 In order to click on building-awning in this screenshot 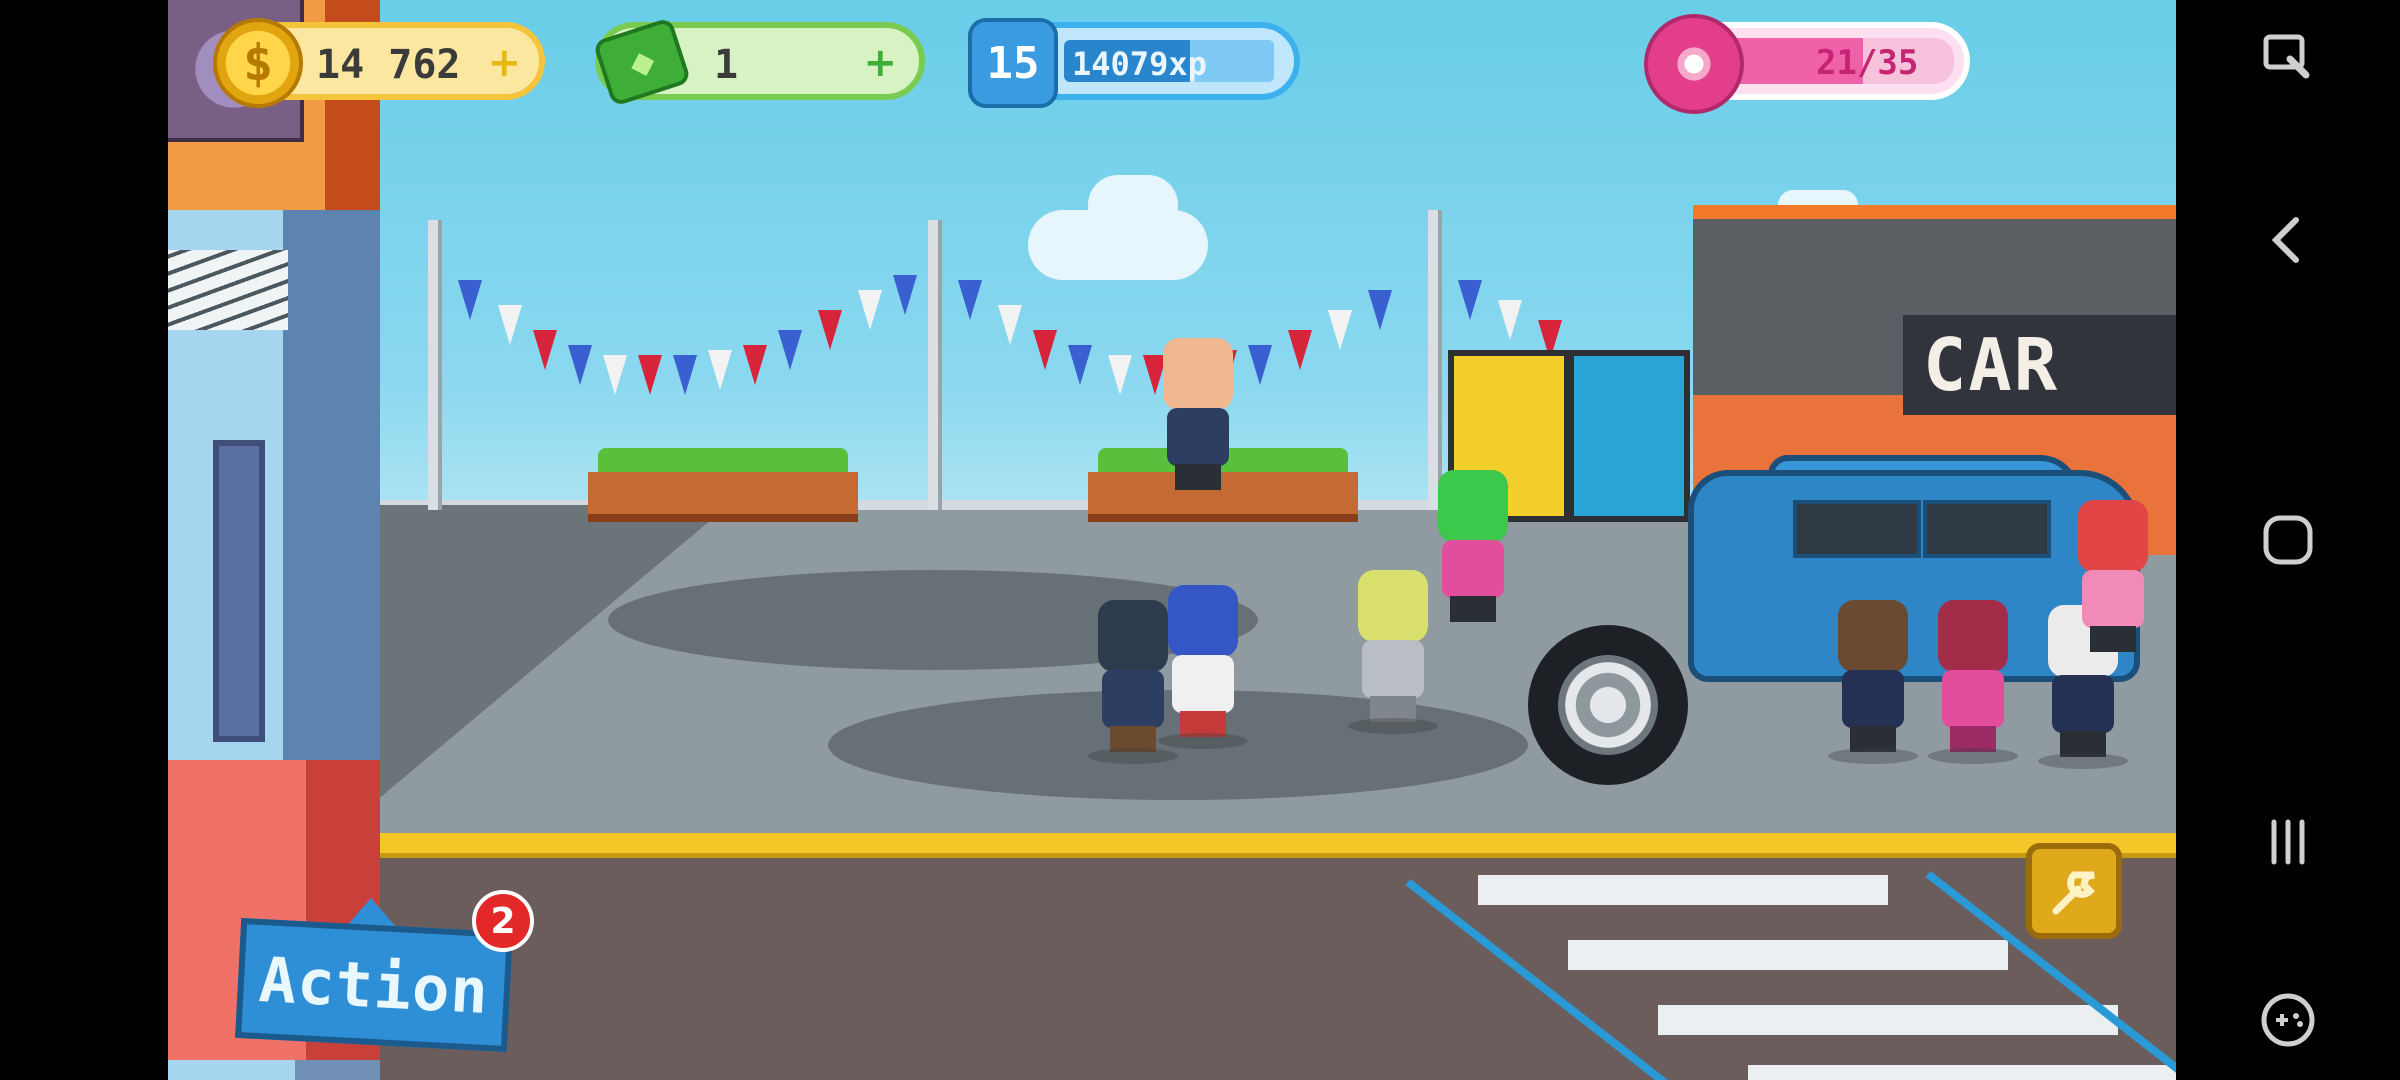, I will do `click(228, 290)`.